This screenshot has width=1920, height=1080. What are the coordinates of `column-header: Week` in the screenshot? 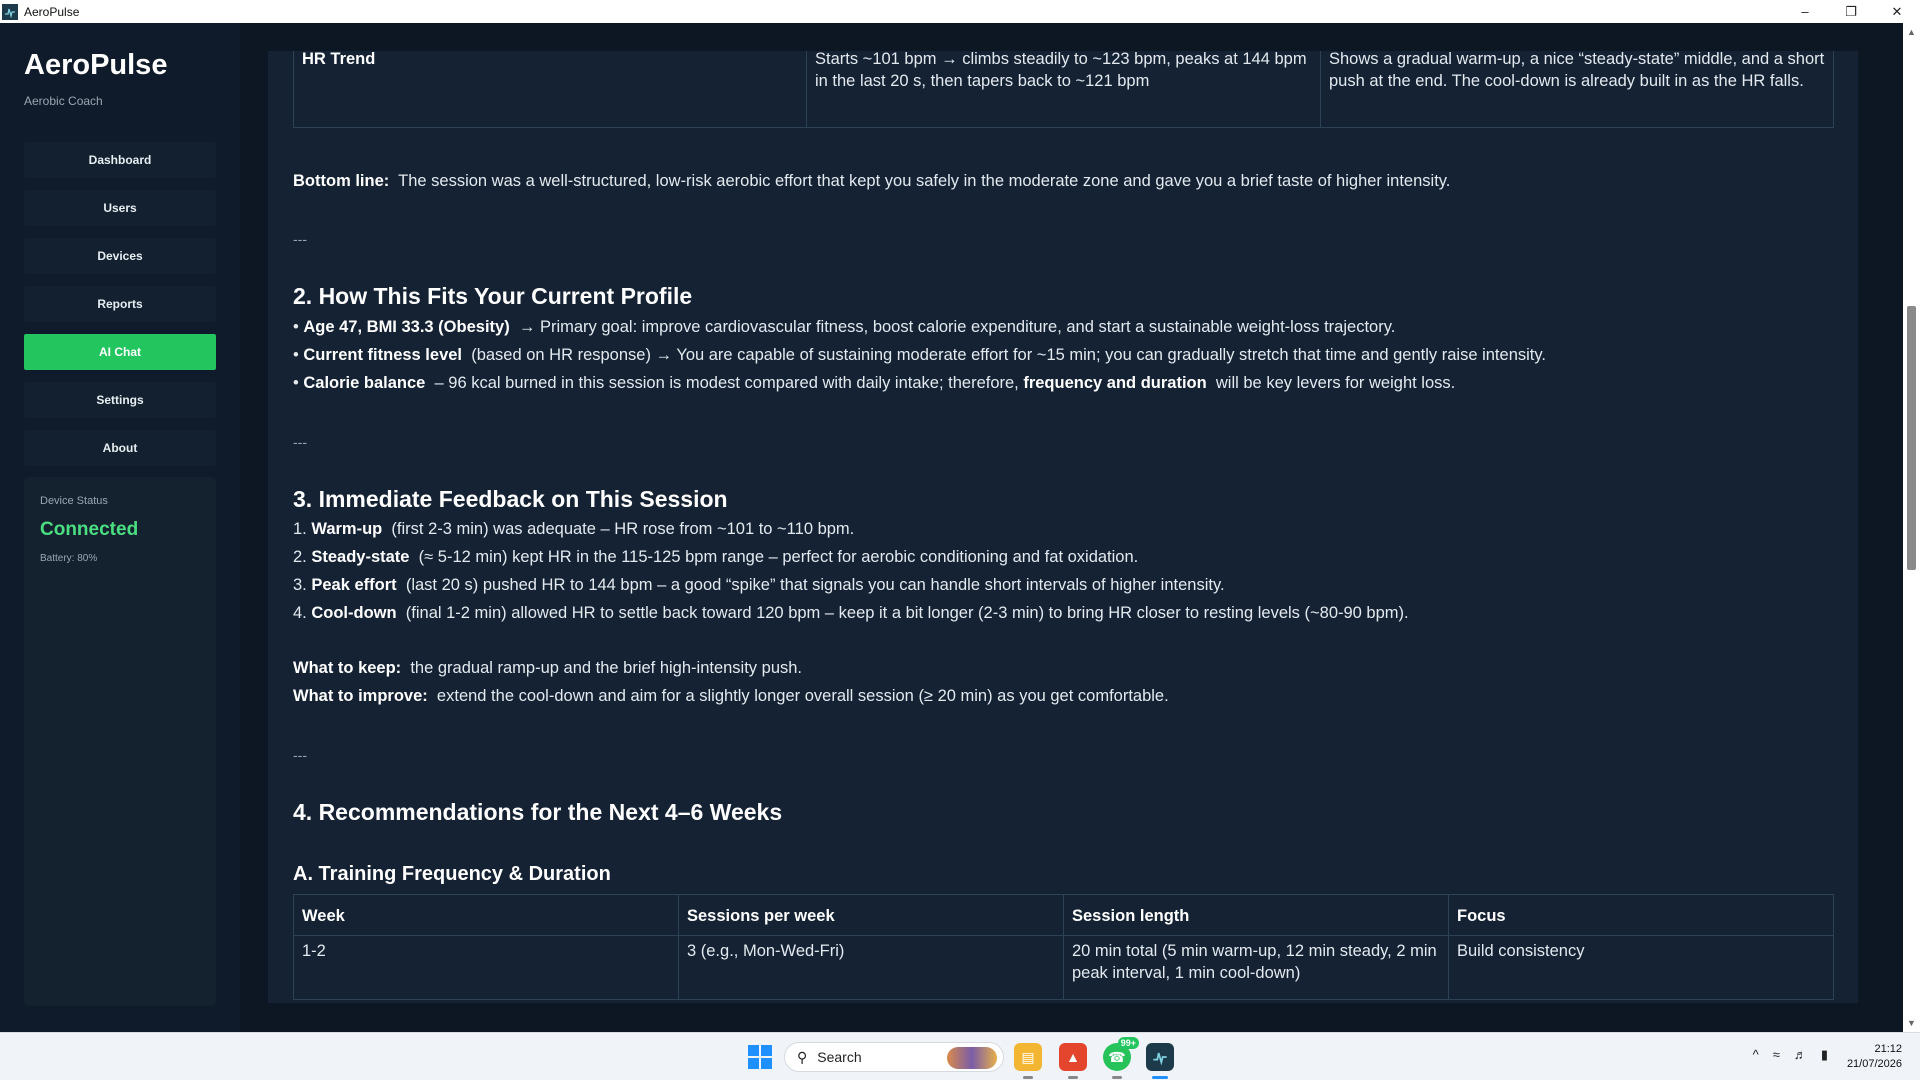 It's located at (486, 915).